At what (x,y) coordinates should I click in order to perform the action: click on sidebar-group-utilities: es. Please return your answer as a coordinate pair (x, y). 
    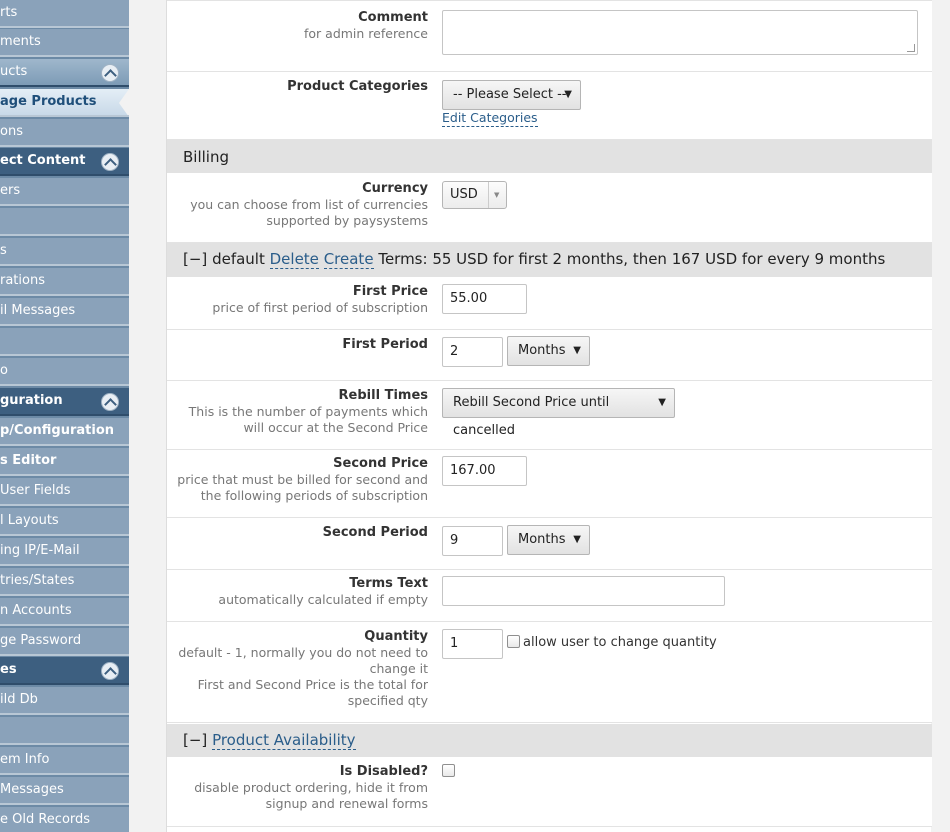
    Looking at the image, I should click on (64, 671).